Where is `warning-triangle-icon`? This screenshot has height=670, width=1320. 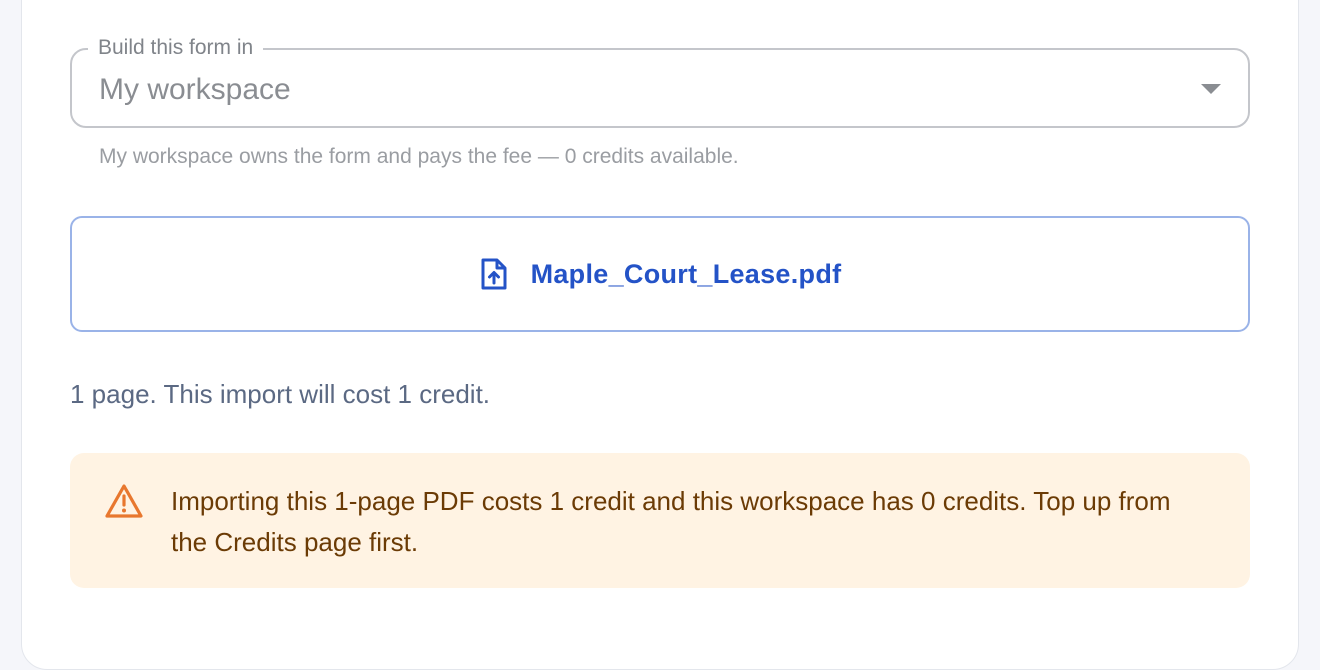 warning-triangle-icon is located at coordinates (124, 501).